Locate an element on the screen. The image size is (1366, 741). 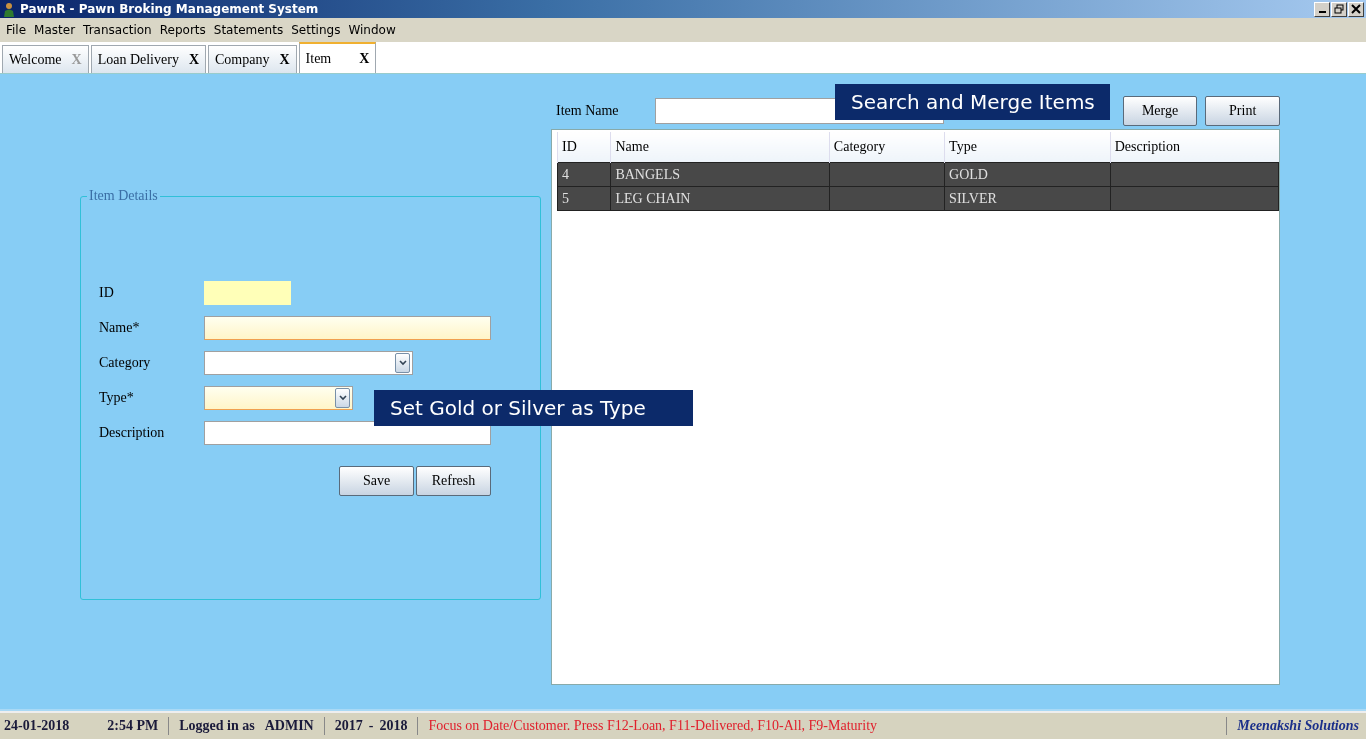
tab-label: Item is located at coordinates (318, 58).